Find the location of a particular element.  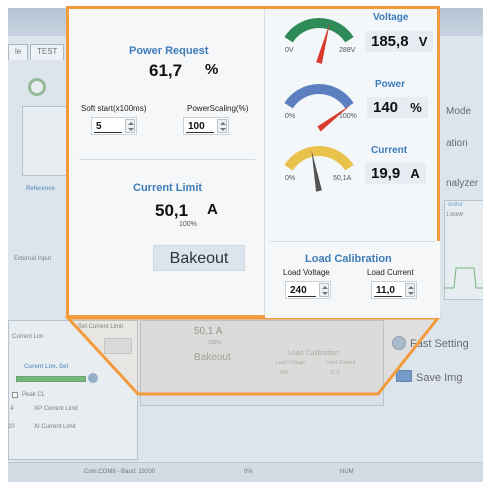

voltage-gauge-arc is located at coordinates (319, 30).